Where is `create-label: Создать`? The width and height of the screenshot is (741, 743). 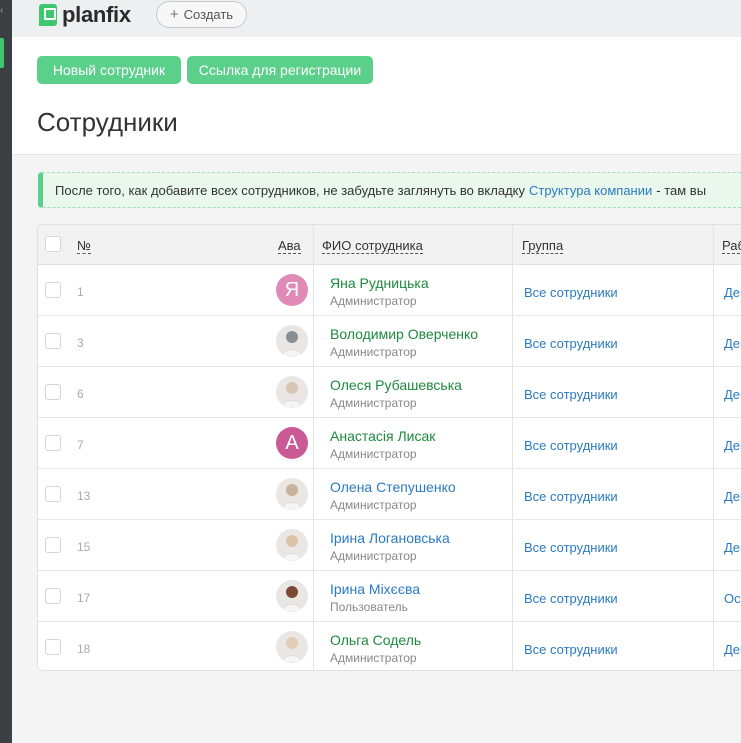 create-label: Создать is located at coordinates (208, 14).